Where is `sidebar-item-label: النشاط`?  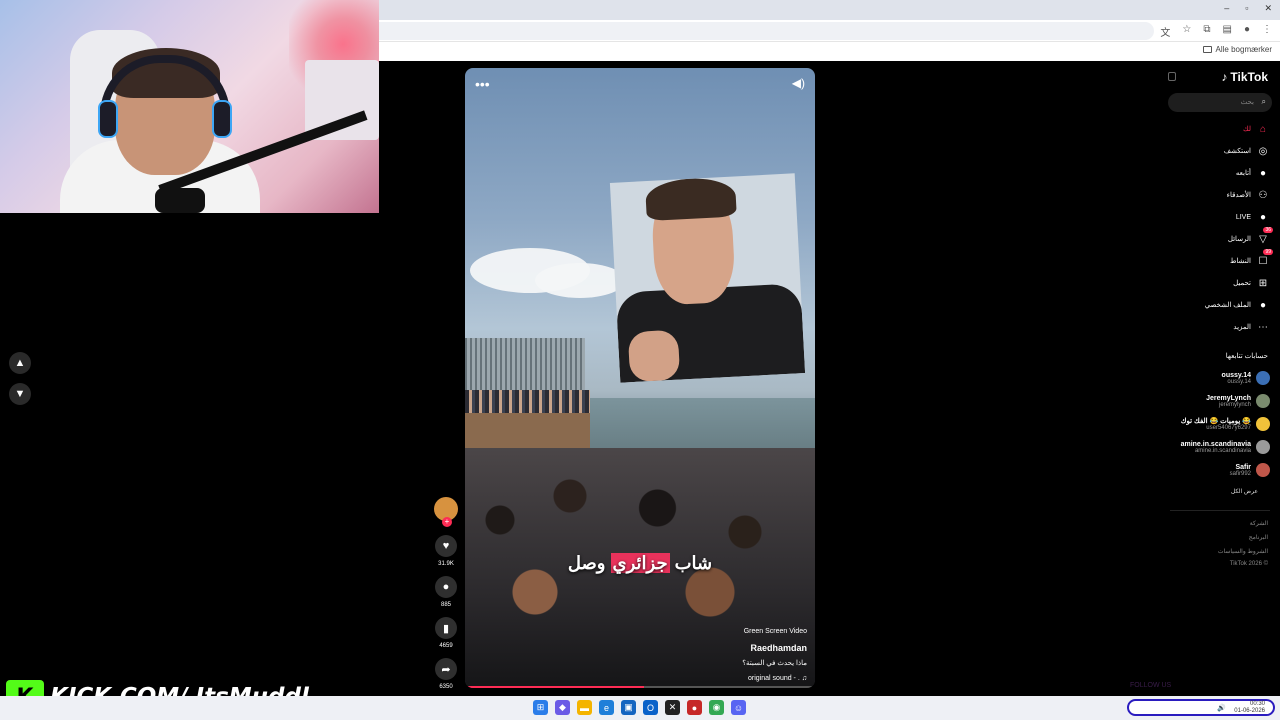 sidebar-item-label: النشاط is located at coordinates (1240, 261).